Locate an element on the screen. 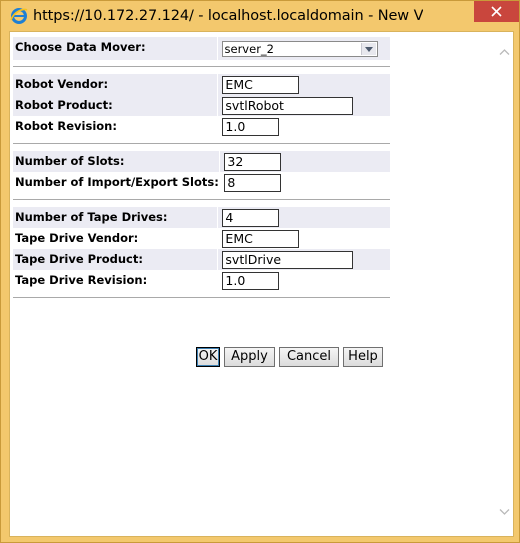 This screenshot has height=543, width=520. divider is located at coordinates (201, 298).